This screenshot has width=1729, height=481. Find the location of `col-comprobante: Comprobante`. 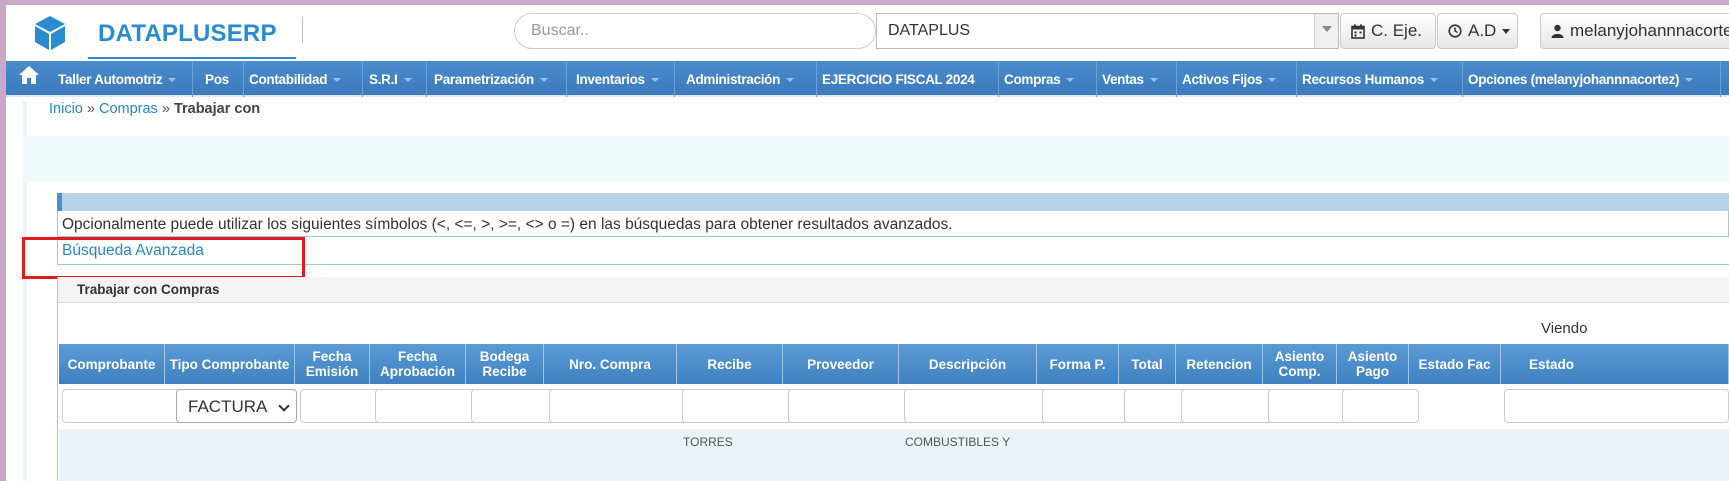

col-comprobante: Comprobante is located at coordinates (112, 364).